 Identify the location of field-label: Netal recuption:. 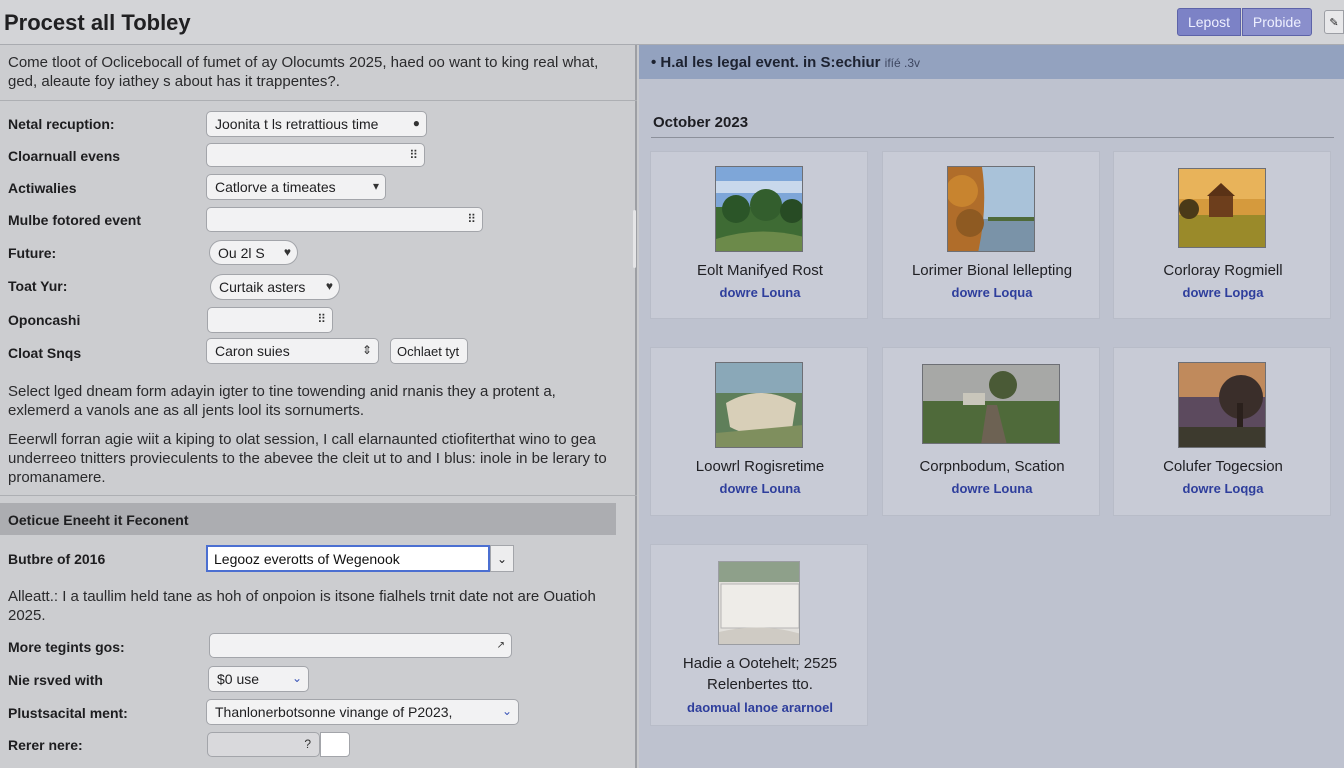
(61, 124).